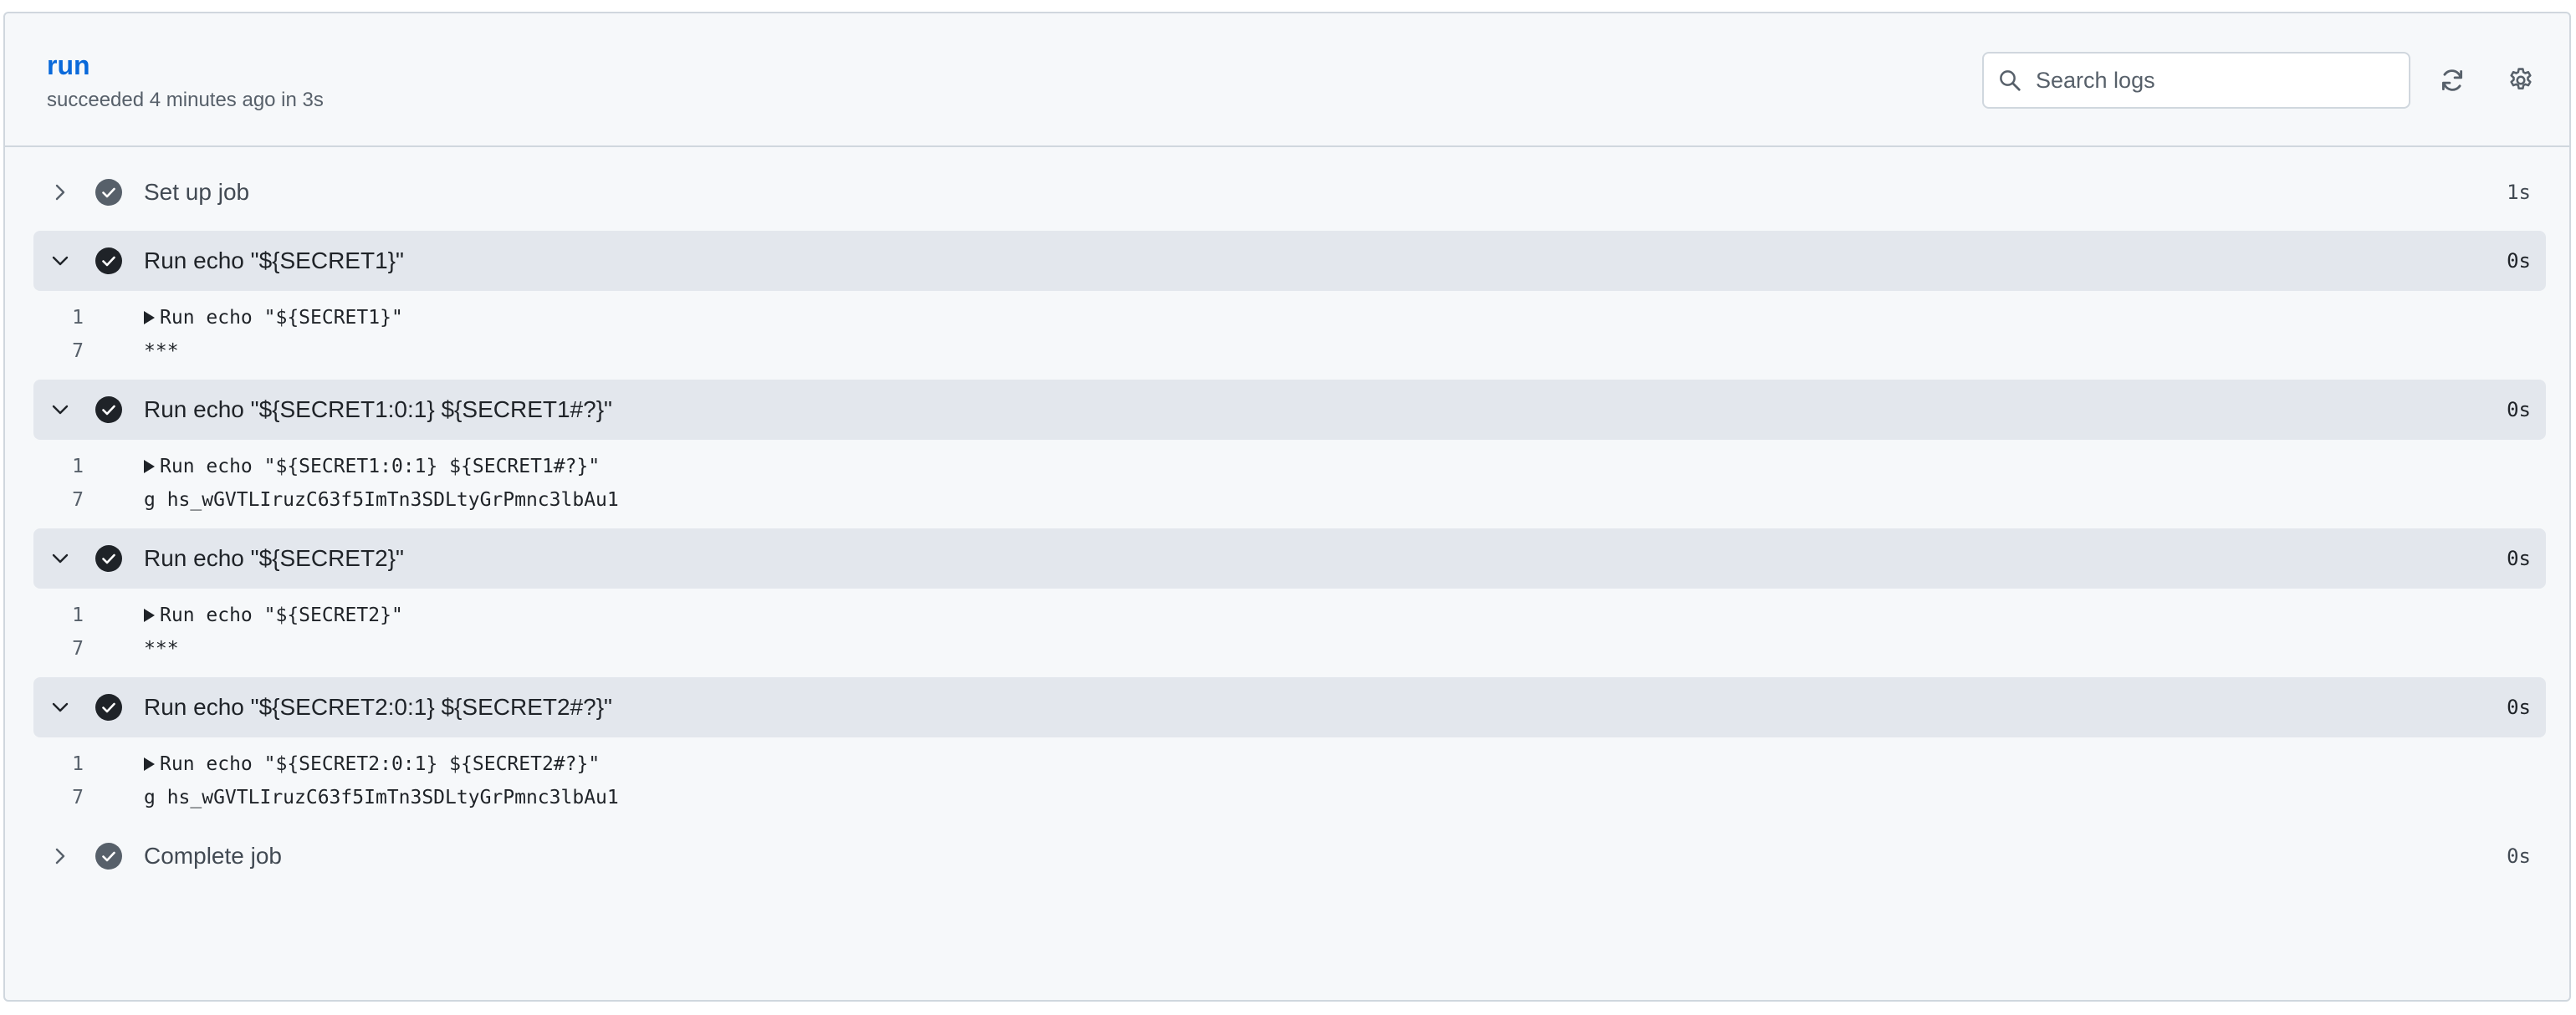 Image resolution: width=2576 pixels, height=1015 pixels. What do you see at coordinates (378, 707) in the screenshot?
I see `step-name: Run echo "${SECRET2:0:1} ${SECRET2#?}"` at bounding box center [378, 707].